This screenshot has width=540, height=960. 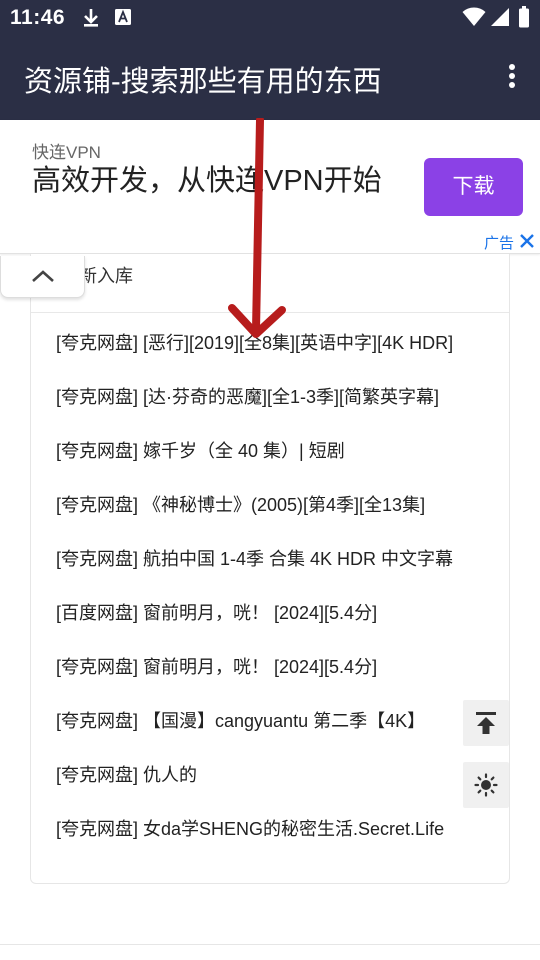 I want to click on more-vert-icon, so click(x=512, y=78).